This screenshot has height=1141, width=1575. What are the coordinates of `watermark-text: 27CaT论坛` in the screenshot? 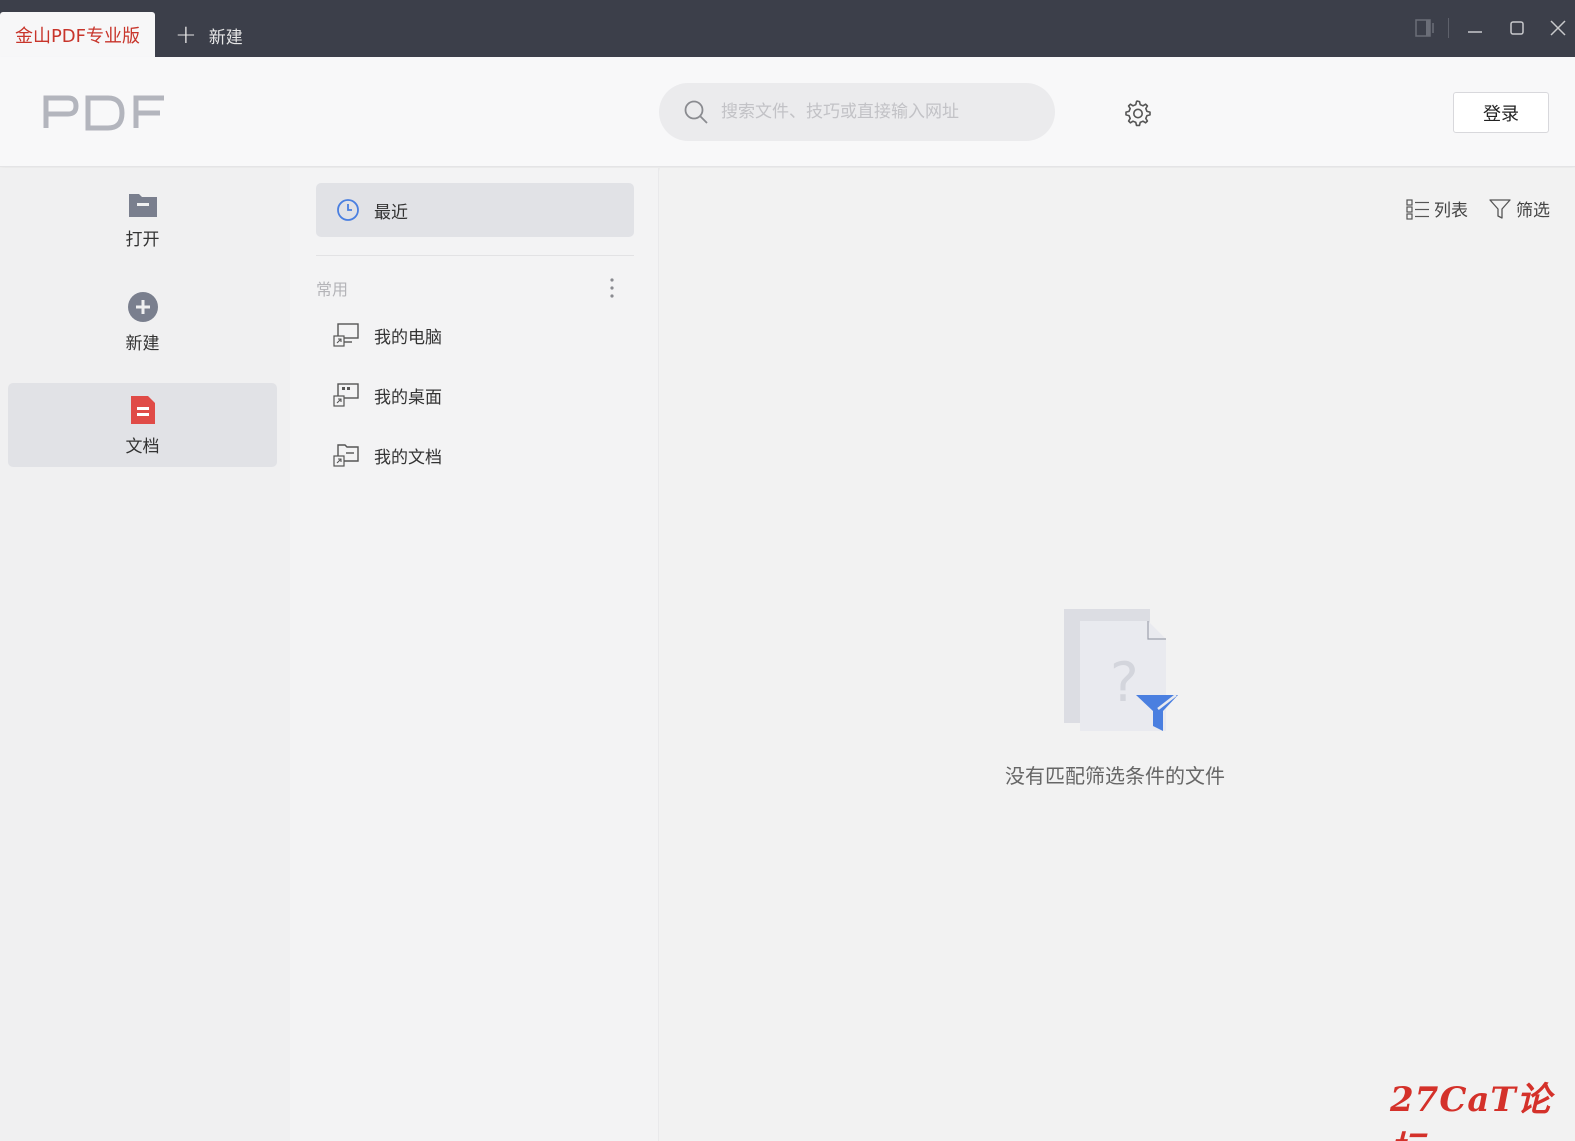 It's located at (1471, 1110).